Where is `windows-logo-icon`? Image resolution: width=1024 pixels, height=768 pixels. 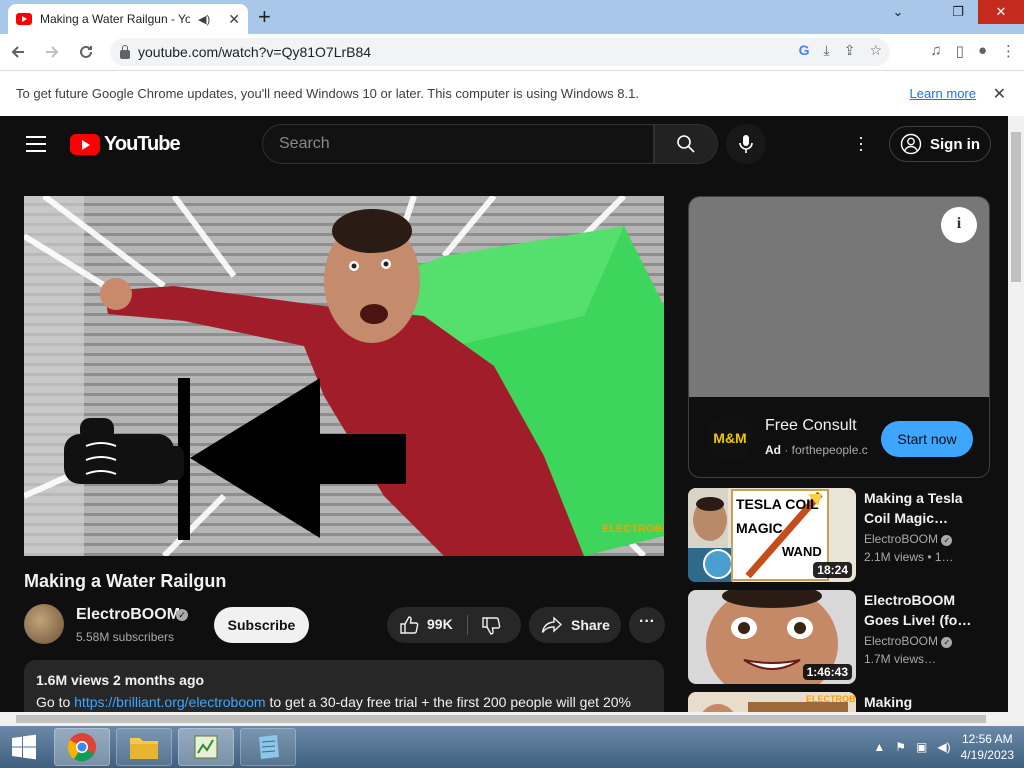
windows-logo-icon is located at coordinates (24, 747).